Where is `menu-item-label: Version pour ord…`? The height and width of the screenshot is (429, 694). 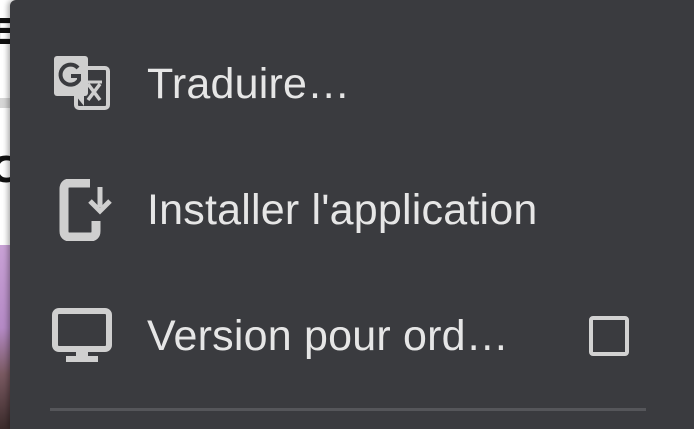
menu-item-label: Version pour ord… is located at coordinates (328, 335).